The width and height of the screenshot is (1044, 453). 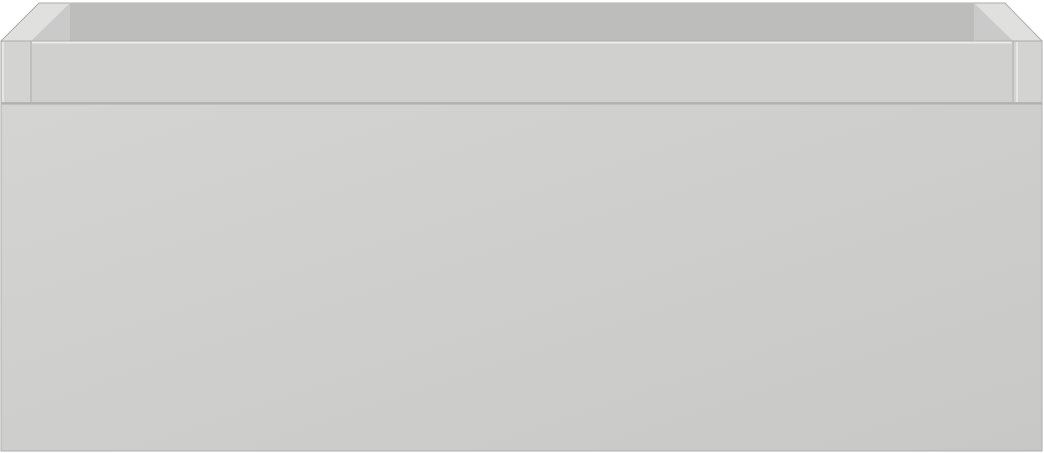 I want to click on drawer-inner-back-wall, so click(x=522, y=22).